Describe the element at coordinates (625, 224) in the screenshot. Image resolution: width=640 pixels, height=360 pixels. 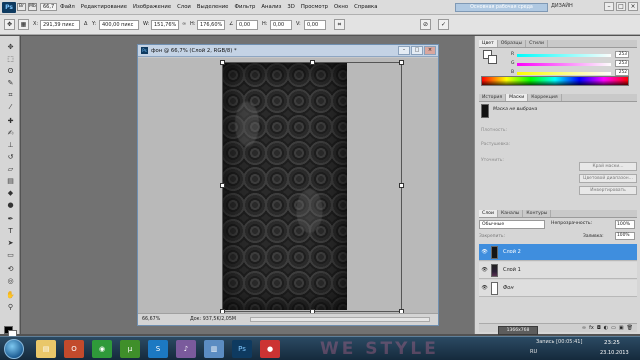
I see `opacity-field: 100%` at that location.